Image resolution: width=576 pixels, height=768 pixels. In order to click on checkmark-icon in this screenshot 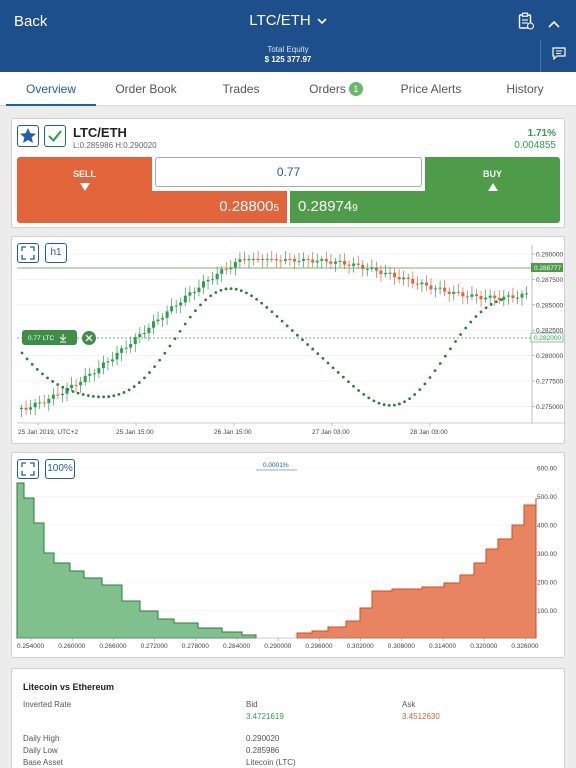, I will do `click(55, 136)`.